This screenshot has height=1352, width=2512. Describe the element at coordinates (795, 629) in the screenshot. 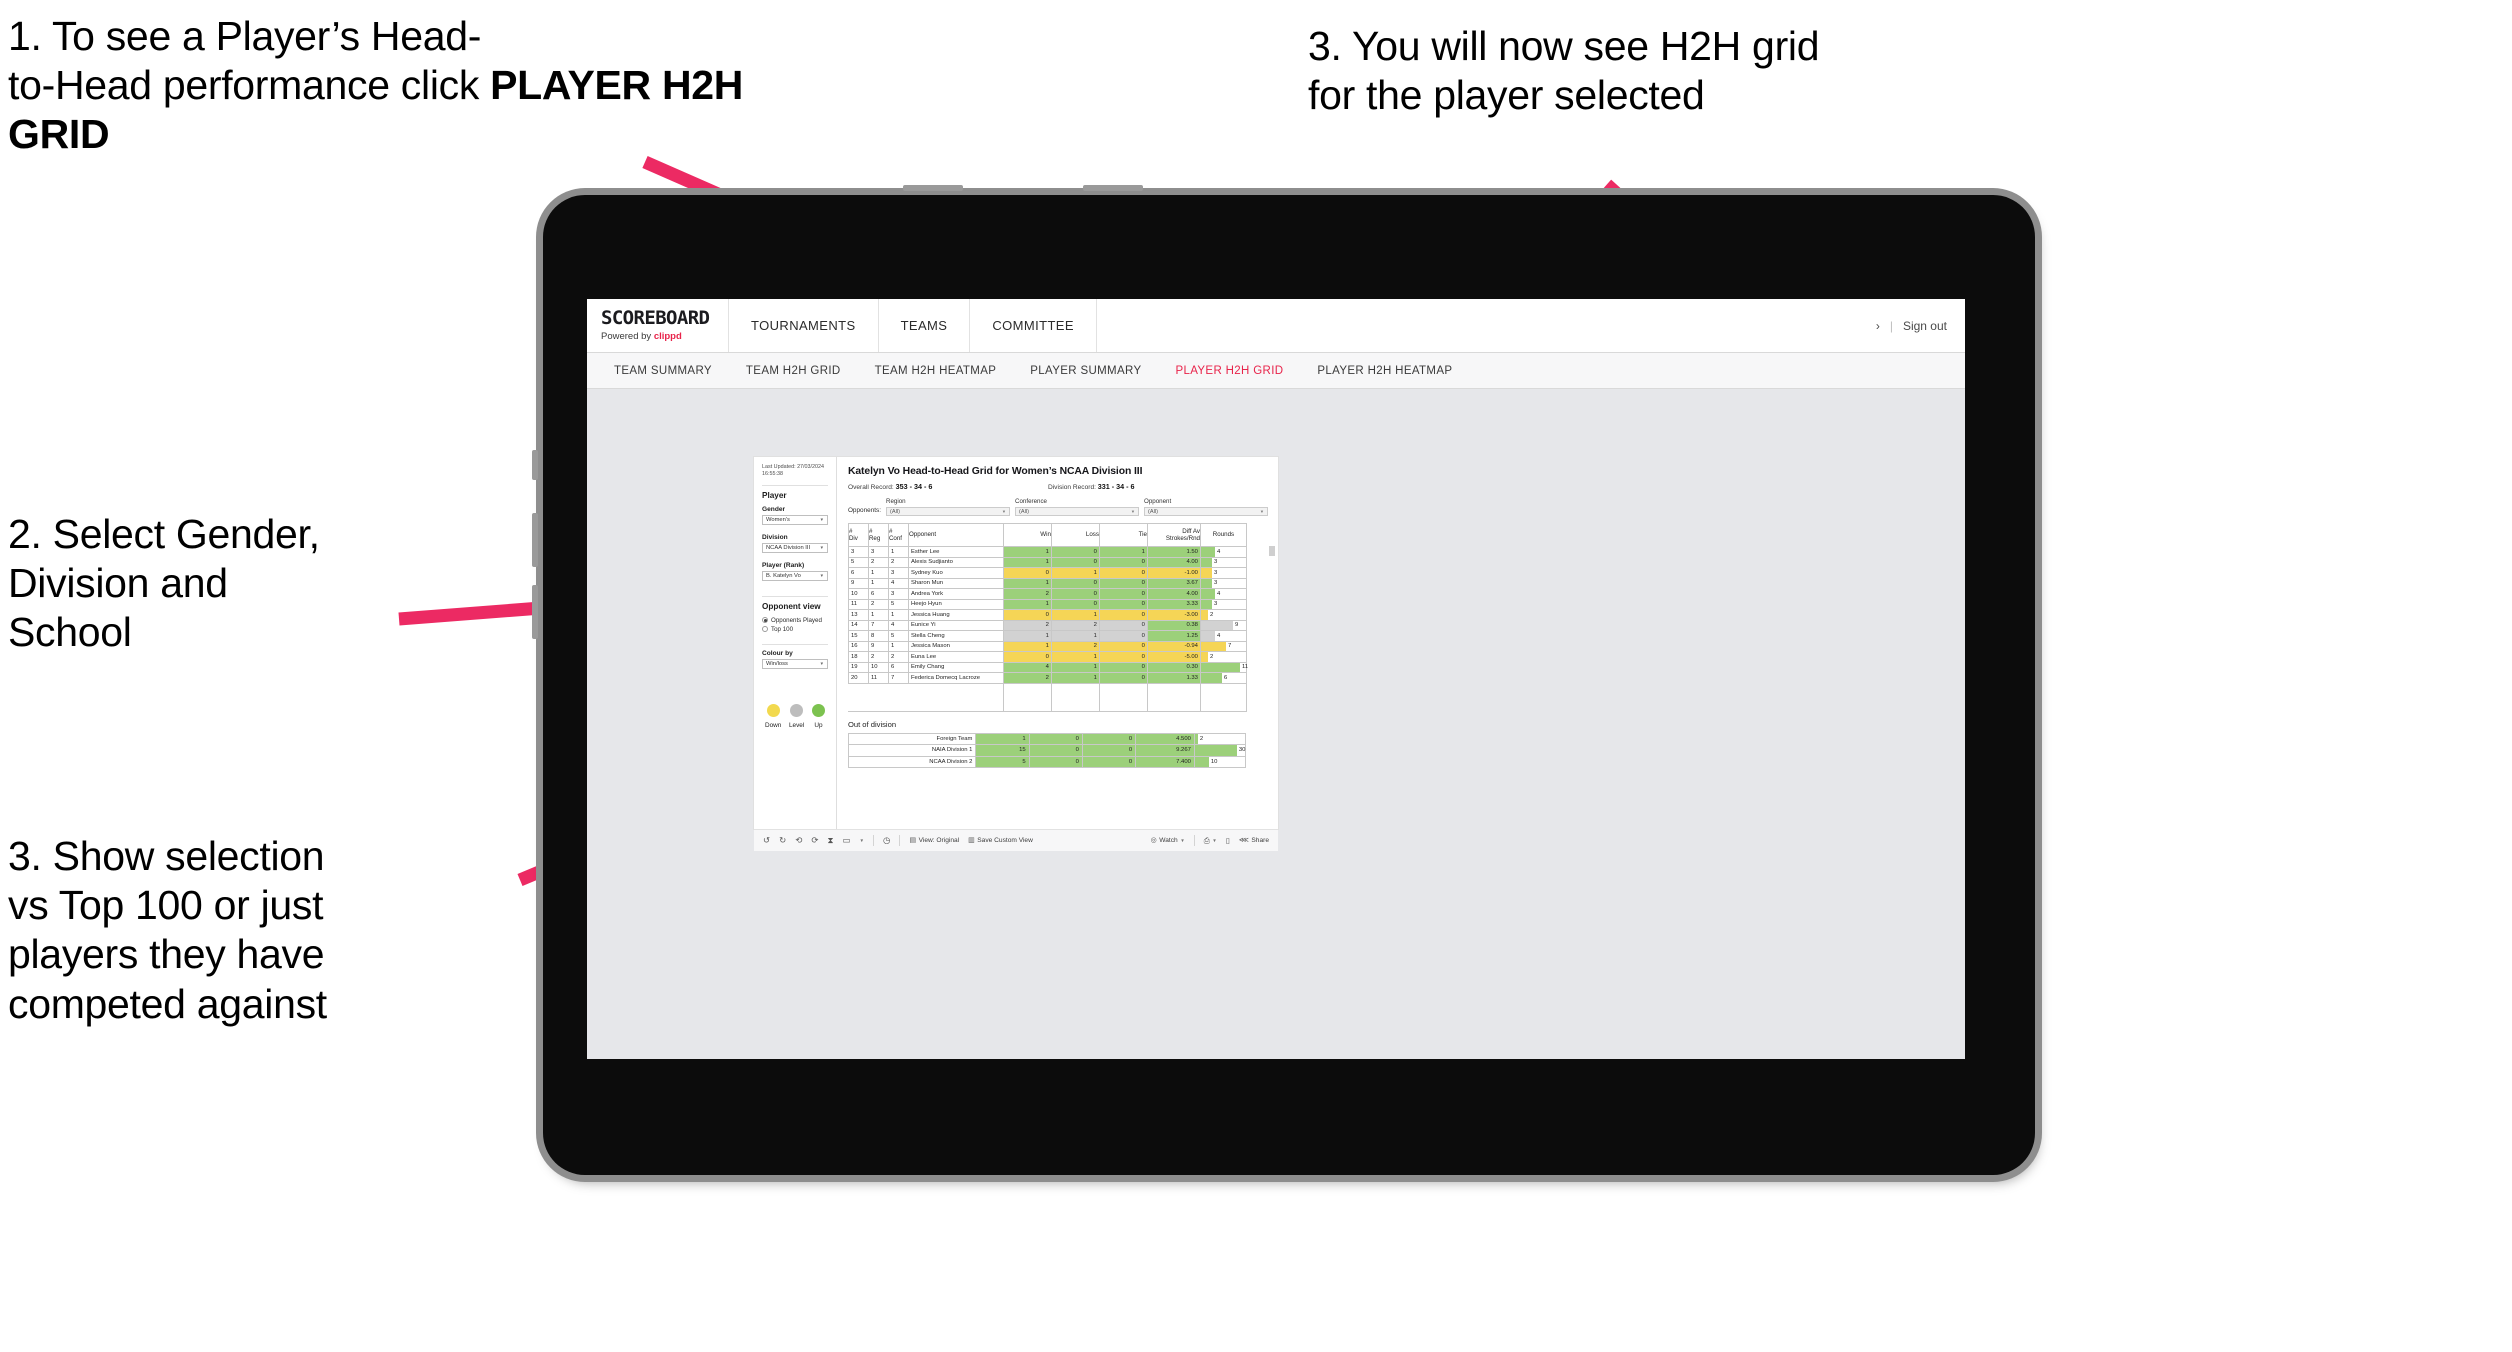

I see `radio-top-100: Top 100` at that location.